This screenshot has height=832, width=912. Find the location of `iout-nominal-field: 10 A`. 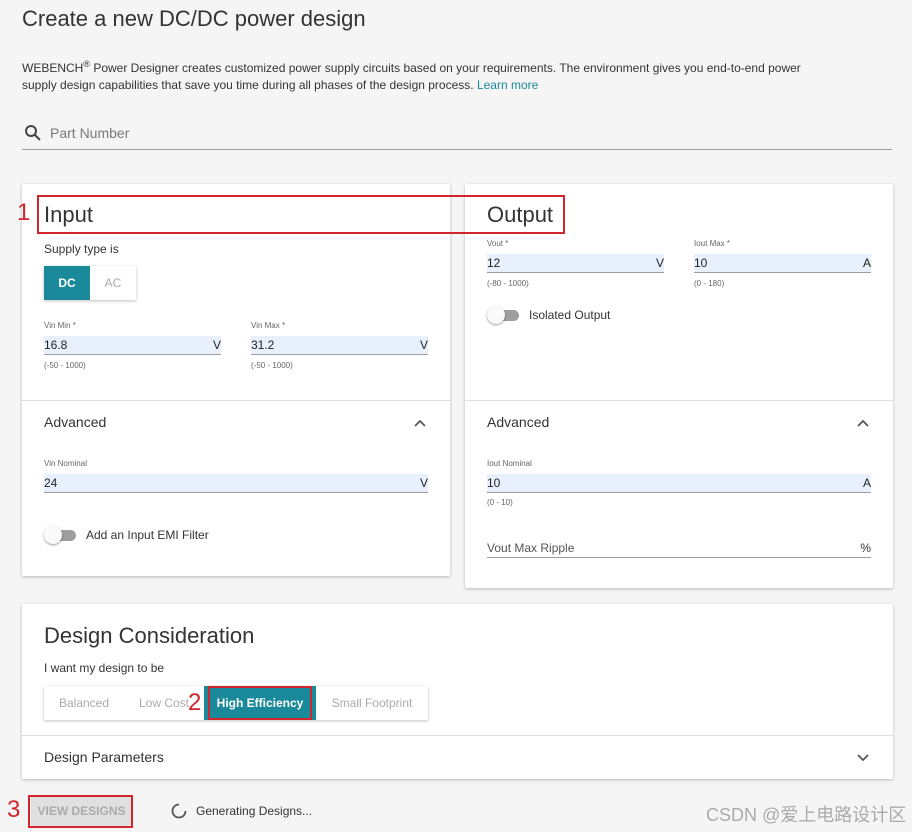

iout-nominal-field: 10 A is located at coordinates (679, 483).